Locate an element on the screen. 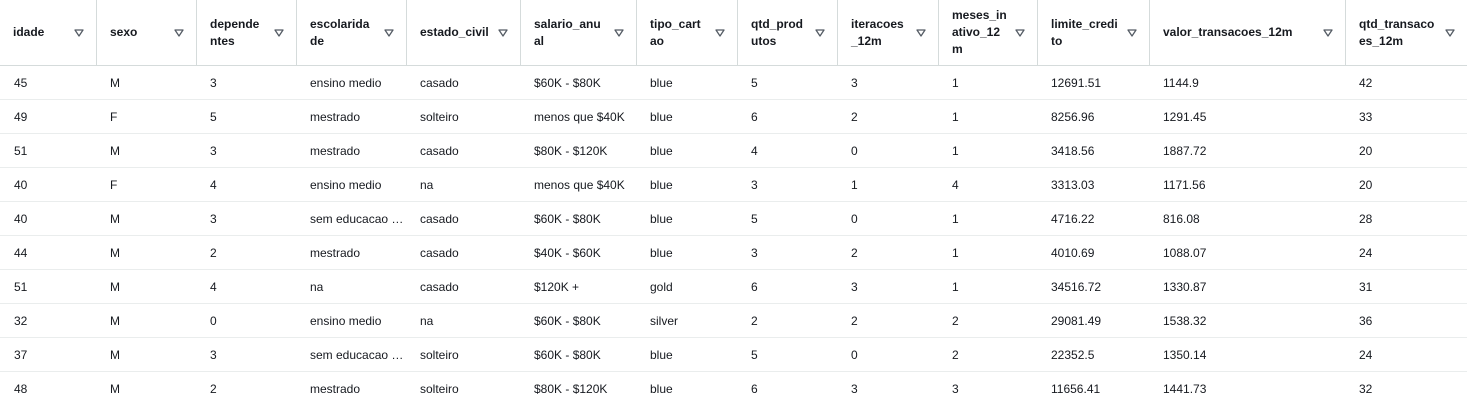  column-header-inner: qtd_produtos is located at coordinates (787, 32).